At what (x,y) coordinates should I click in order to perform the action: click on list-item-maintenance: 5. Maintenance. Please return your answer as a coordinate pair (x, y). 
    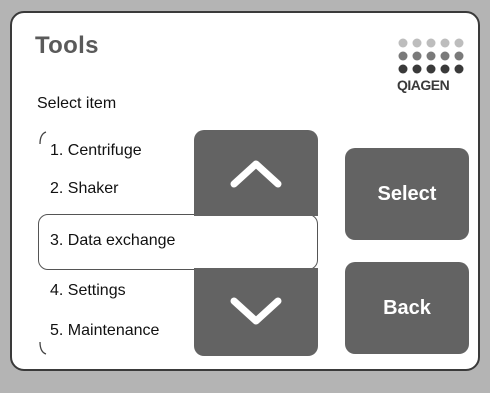
    Looking at the image, I should click on (104, 331).